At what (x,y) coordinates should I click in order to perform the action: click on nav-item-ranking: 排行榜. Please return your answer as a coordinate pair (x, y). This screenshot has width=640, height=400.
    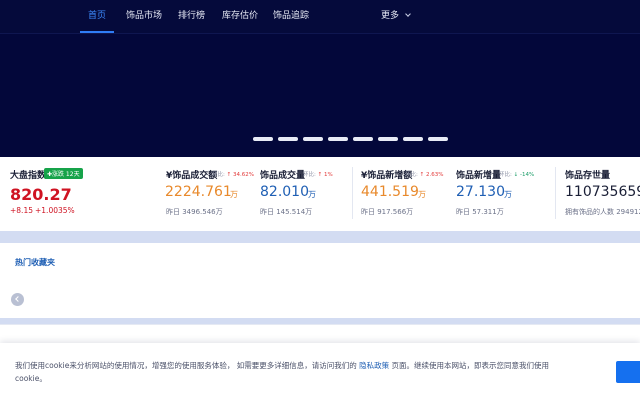
    Looking at the image, I should click on (191, 16).